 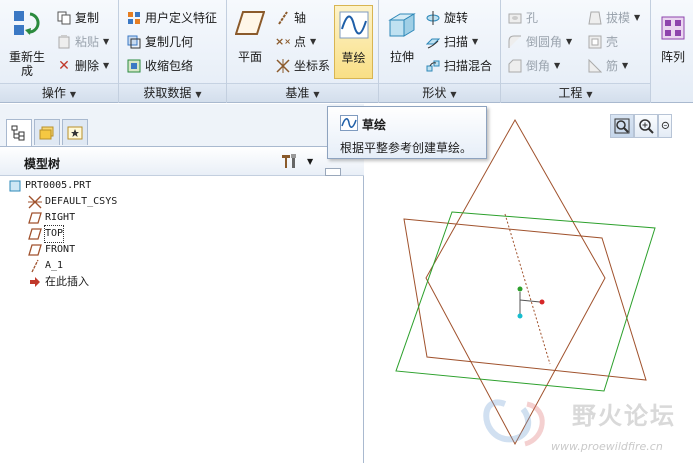 I want to click on rib-button: 筋 ▼, so click(x=607, y=66).